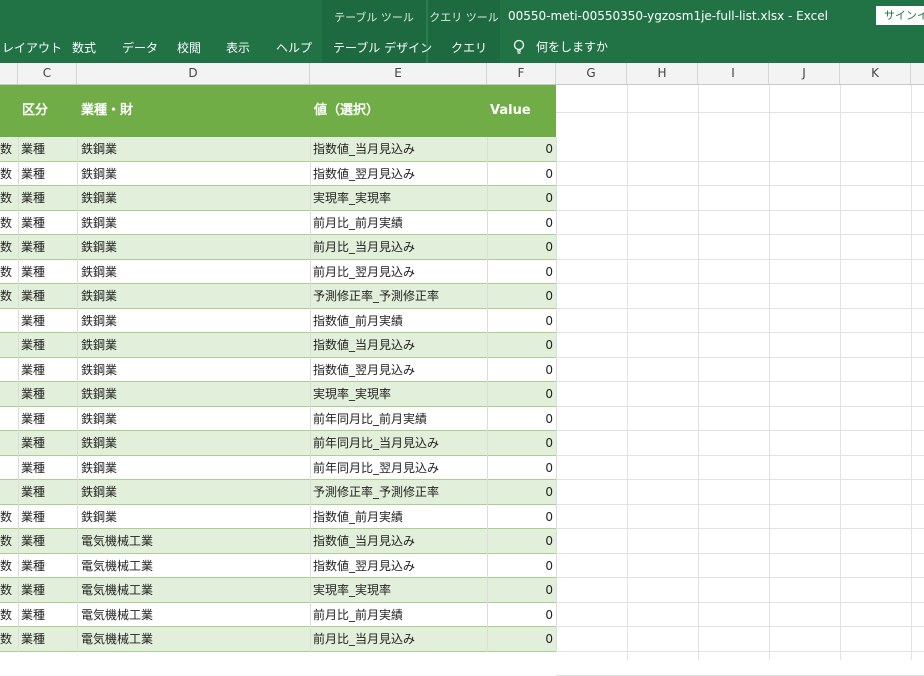 This screenshot has height=676, width=924. Describe the element at coordinates (382, 47) in the screenshot. I see `tab-table-design: テーブル デザイン` at that location.